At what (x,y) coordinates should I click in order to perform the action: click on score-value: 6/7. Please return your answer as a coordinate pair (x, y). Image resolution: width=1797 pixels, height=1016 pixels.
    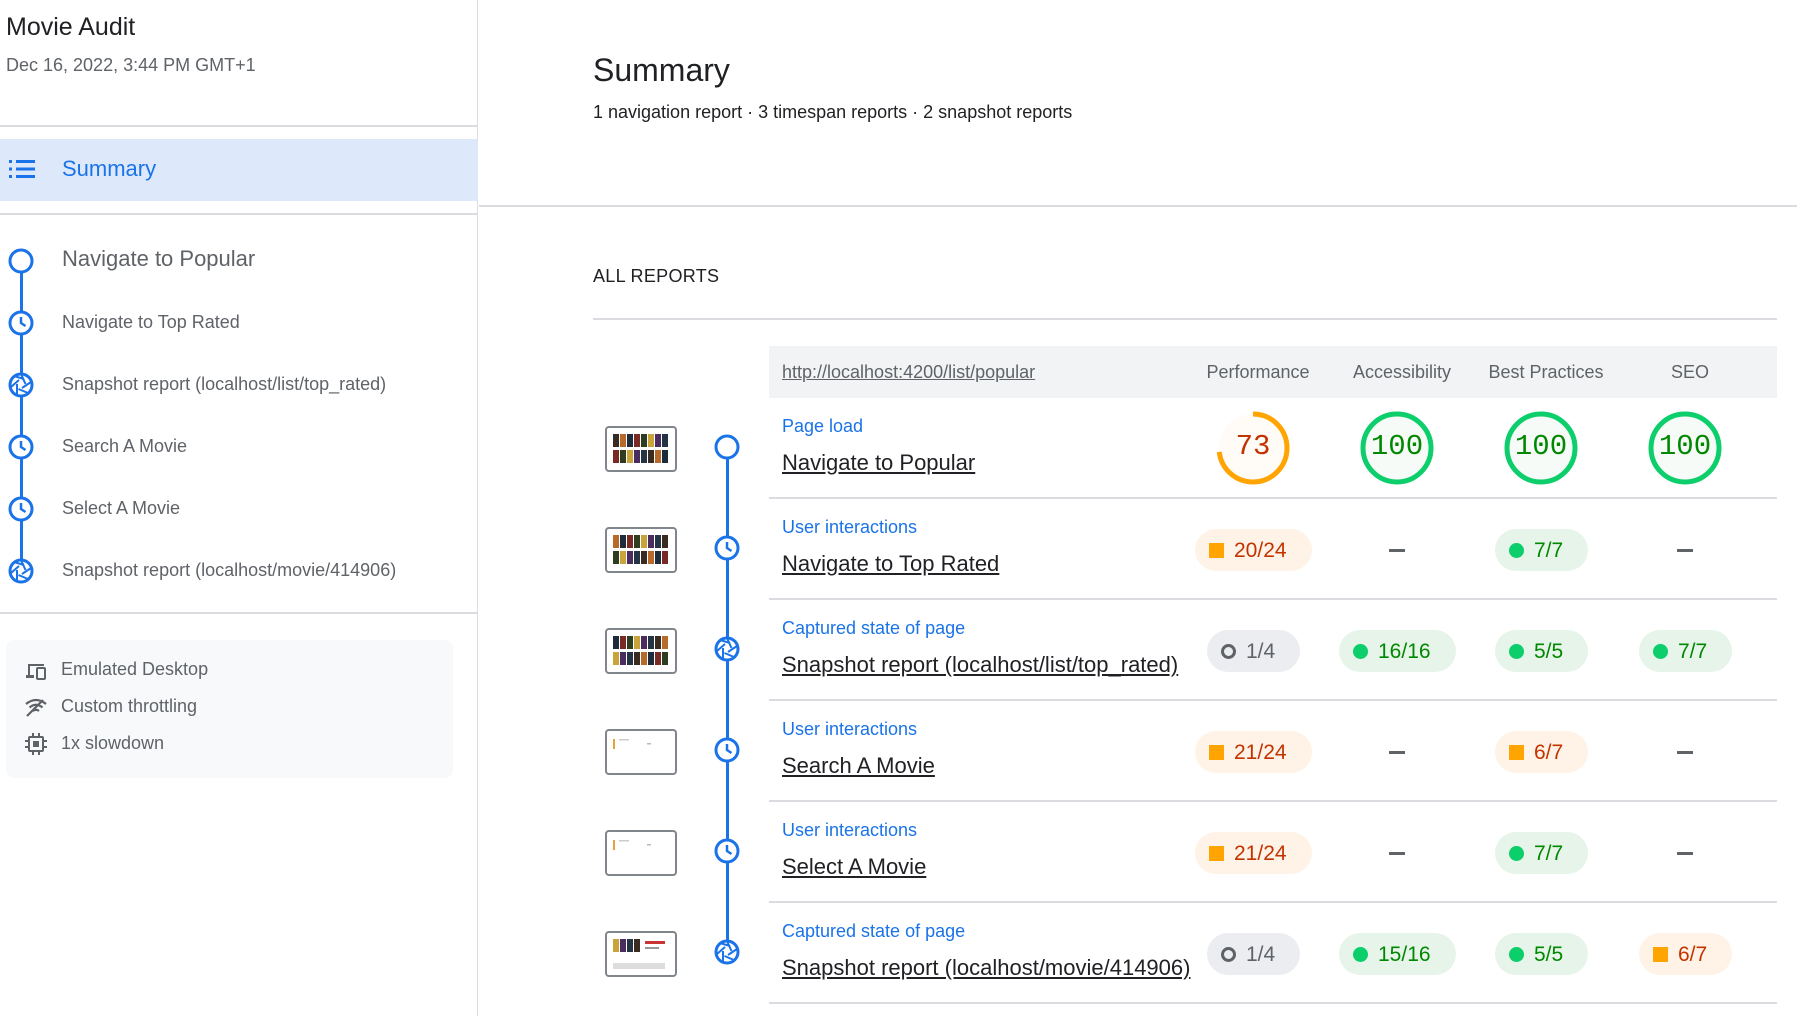
    Looking at the image, I should click on (1549, 752).